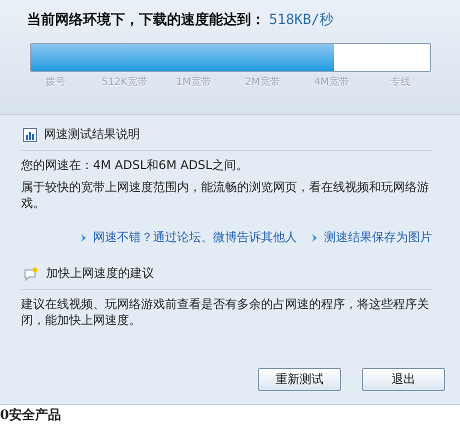 The width and height of the screenshot is (460, 432). What do you see at coordinates (371, 237) in the screenshot?
I see `share-link: 测速结果保存为图片` at bounding box center [371, 237].